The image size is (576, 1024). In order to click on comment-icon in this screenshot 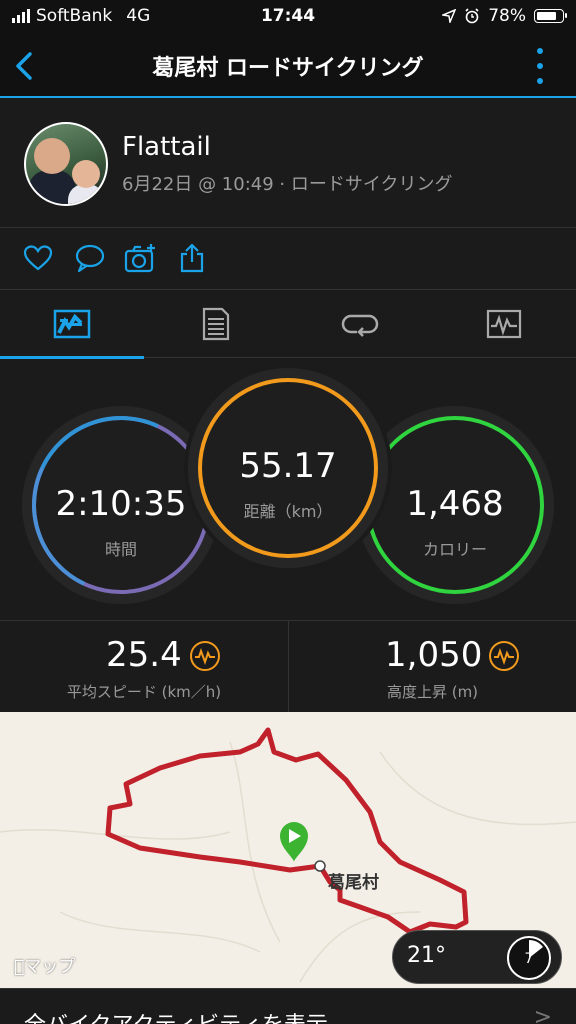, I will do `click(90, 258)`.